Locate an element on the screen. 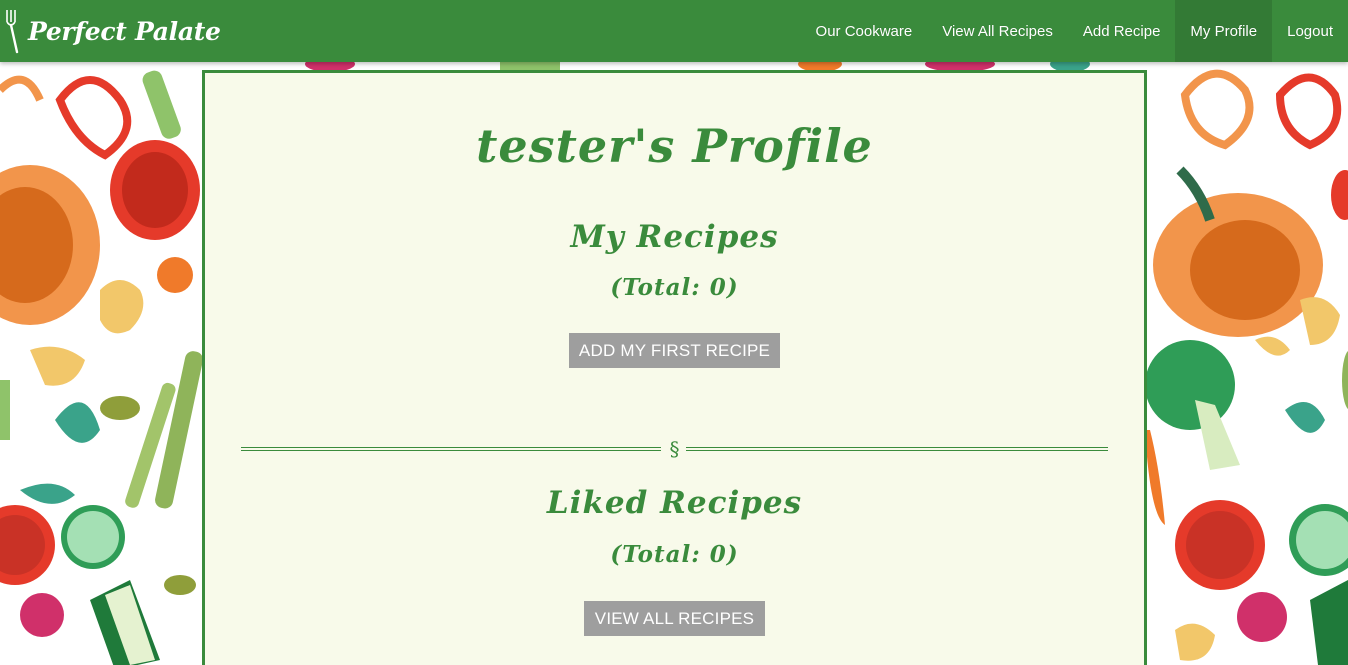  nav-item-our-cookware: Our Cookware is located at coordinates (864, 31).